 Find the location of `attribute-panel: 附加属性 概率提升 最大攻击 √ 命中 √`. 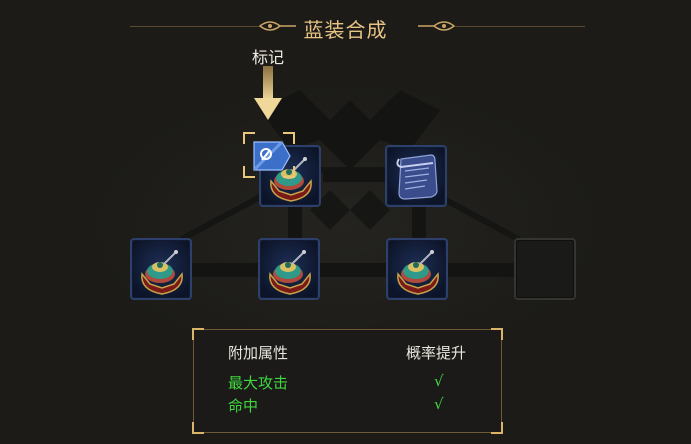

attribute-panel: 附加属性 概率提升 最大攻击 √ 命中 √ is located at coordinates (347, 381).